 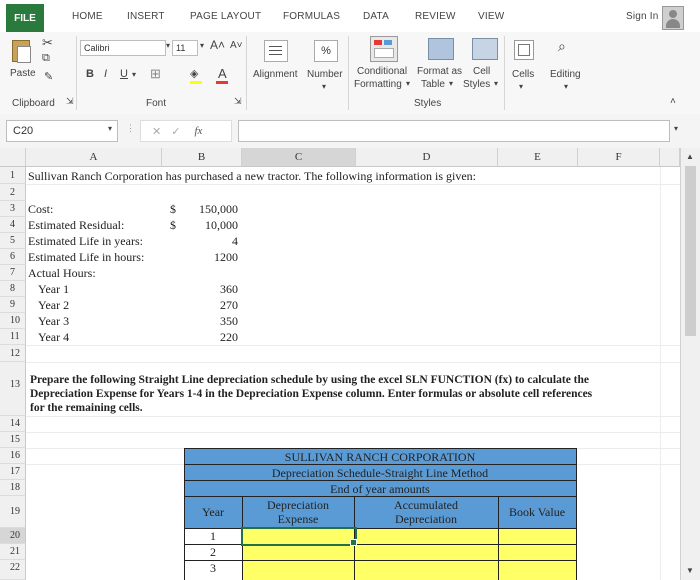 What do you see at coordinates (433, 84) in the screenshot?
I see `format-as-table-label2: Table` at bounding box center [433, 84].